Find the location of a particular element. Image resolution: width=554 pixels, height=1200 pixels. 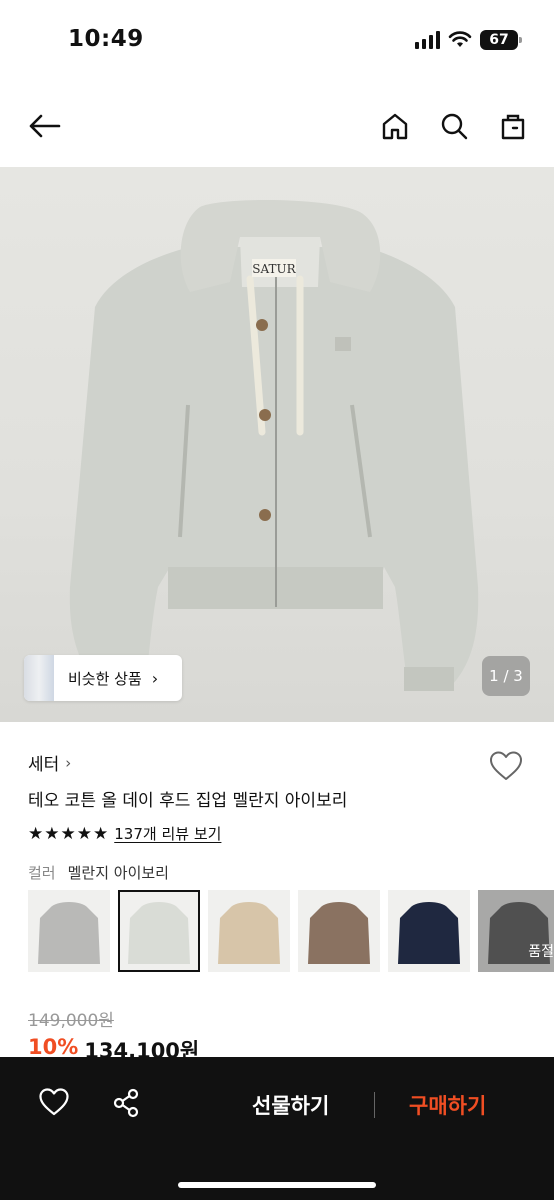

similar-thumbnail is located at coordinates (39, 678).